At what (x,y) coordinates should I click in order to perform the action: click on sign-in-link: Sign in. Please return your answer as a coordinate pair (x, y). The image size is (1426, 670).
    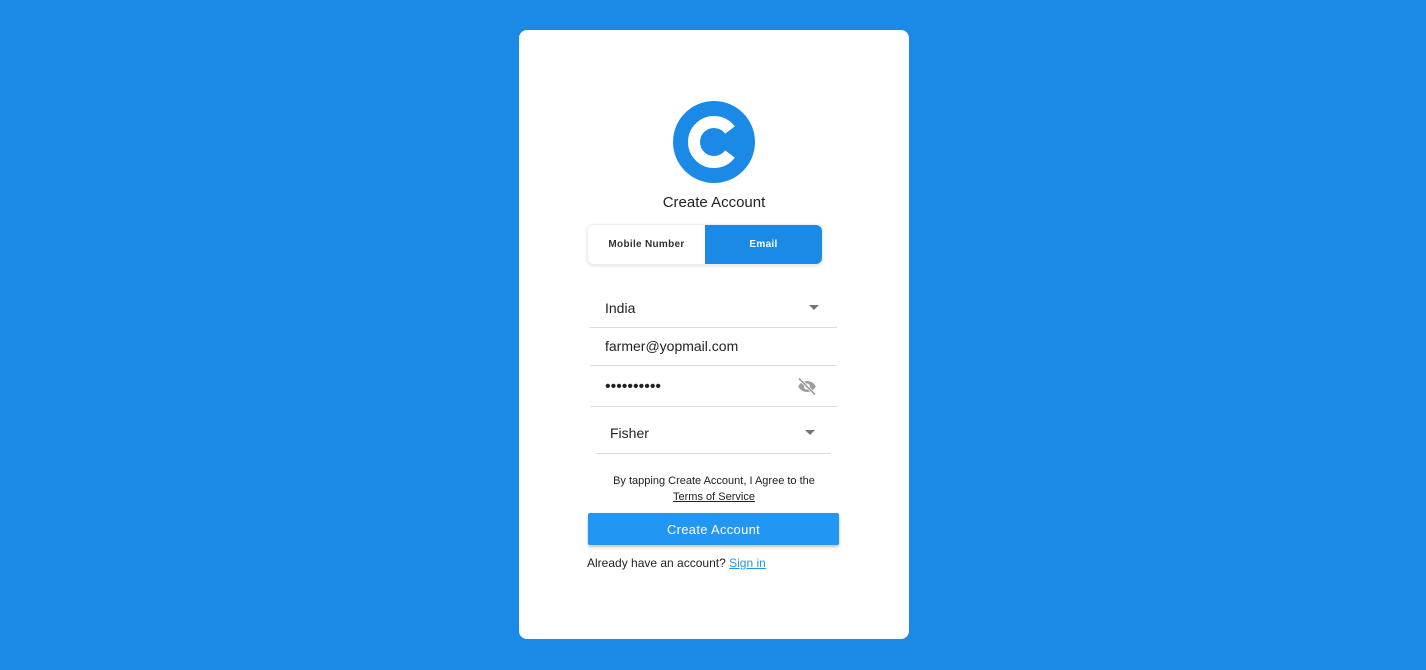
    Looking at the image, I should click on (747, 563).